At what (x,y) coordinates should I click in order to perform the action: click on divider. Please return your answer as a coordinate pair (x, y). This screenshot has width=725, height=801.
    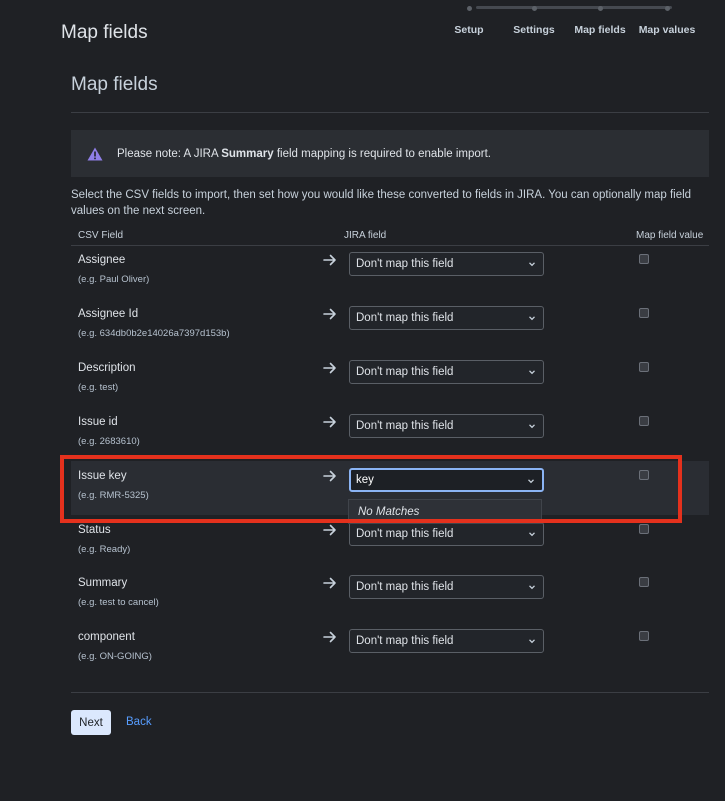
    Looking at the image, I should click on (390, 112).